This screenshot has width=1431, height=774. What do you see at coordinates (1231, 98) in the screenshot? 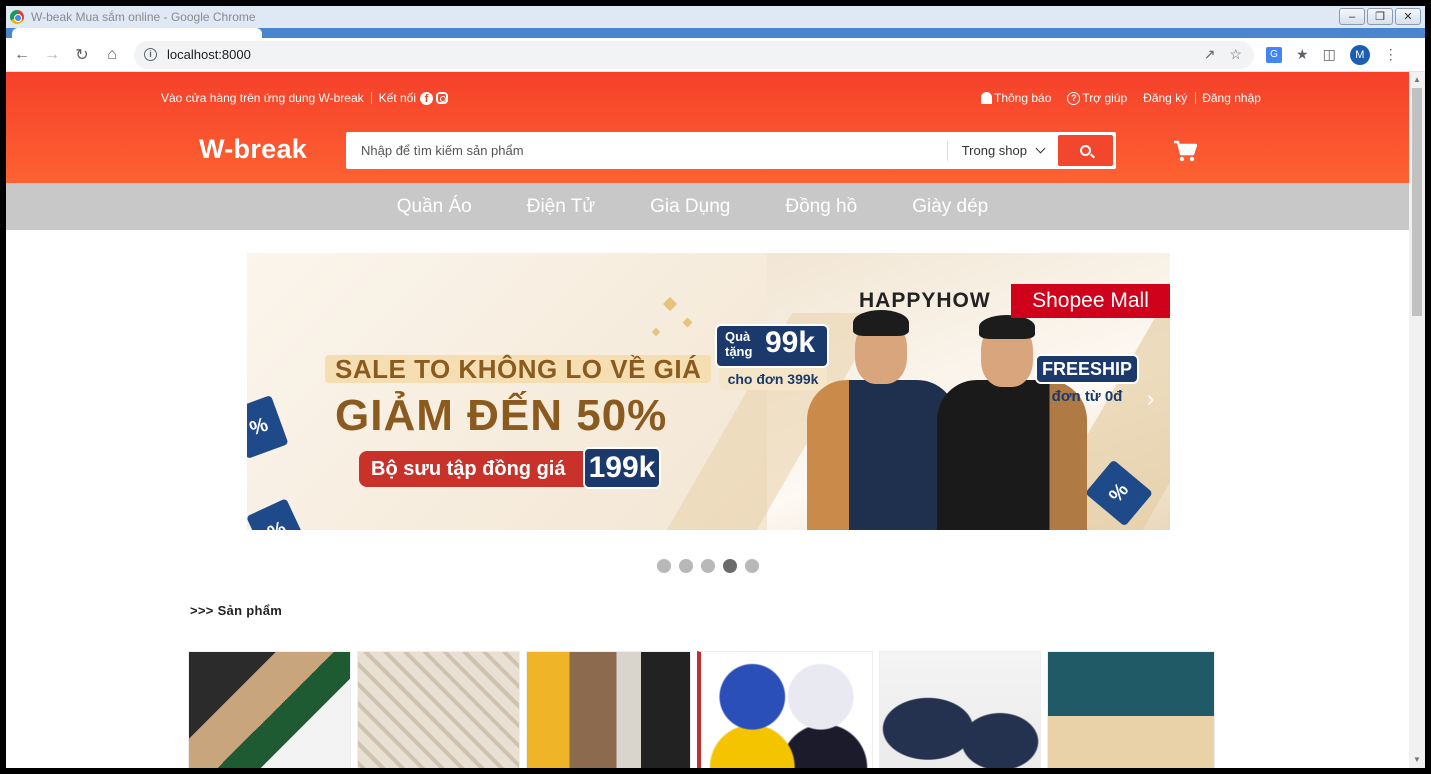
I see `login-link: Đăng nhập` at bounding box center [1231, 98].